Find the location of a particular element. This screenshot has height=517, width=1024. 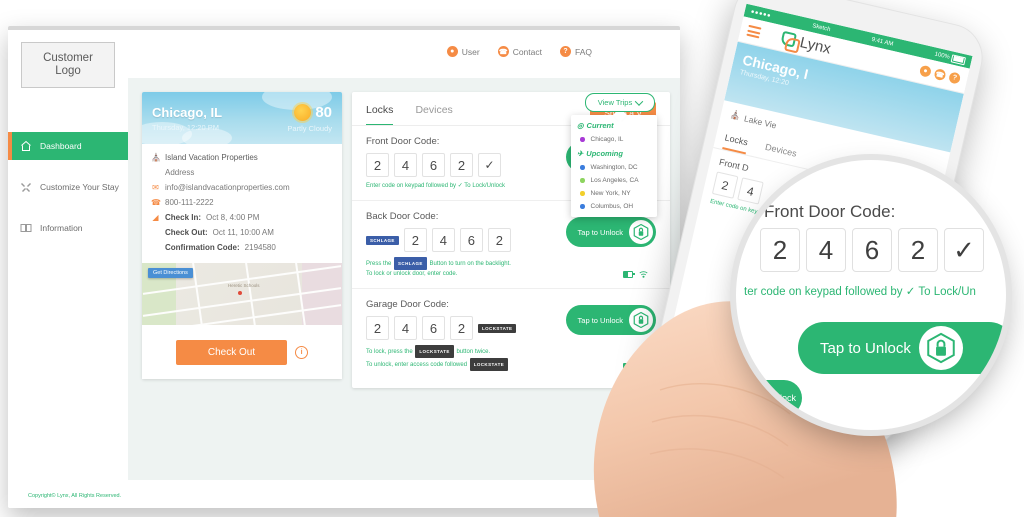

header-item-user: ● User is located at coordinates (463, 51).